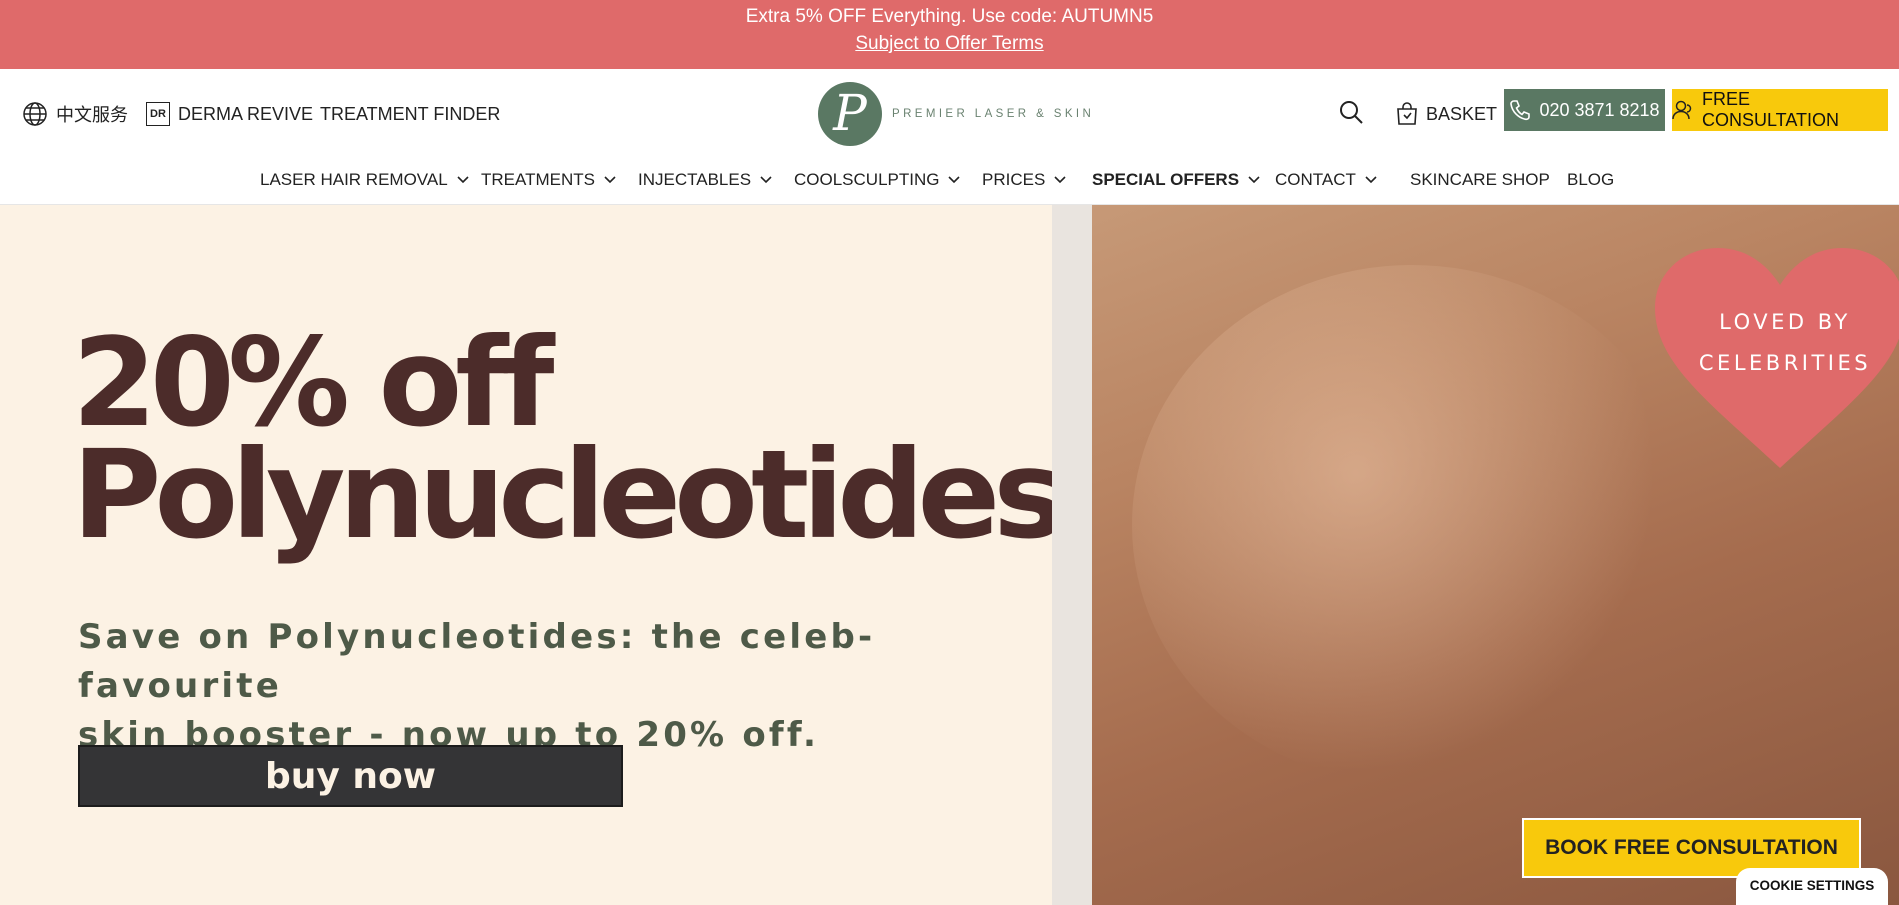 The height and width of the screenshot is (905, 1899). Describe the element at coordinates (1014, 179) in the screenshot. I see `nav-item-label: PRICES` at that location.